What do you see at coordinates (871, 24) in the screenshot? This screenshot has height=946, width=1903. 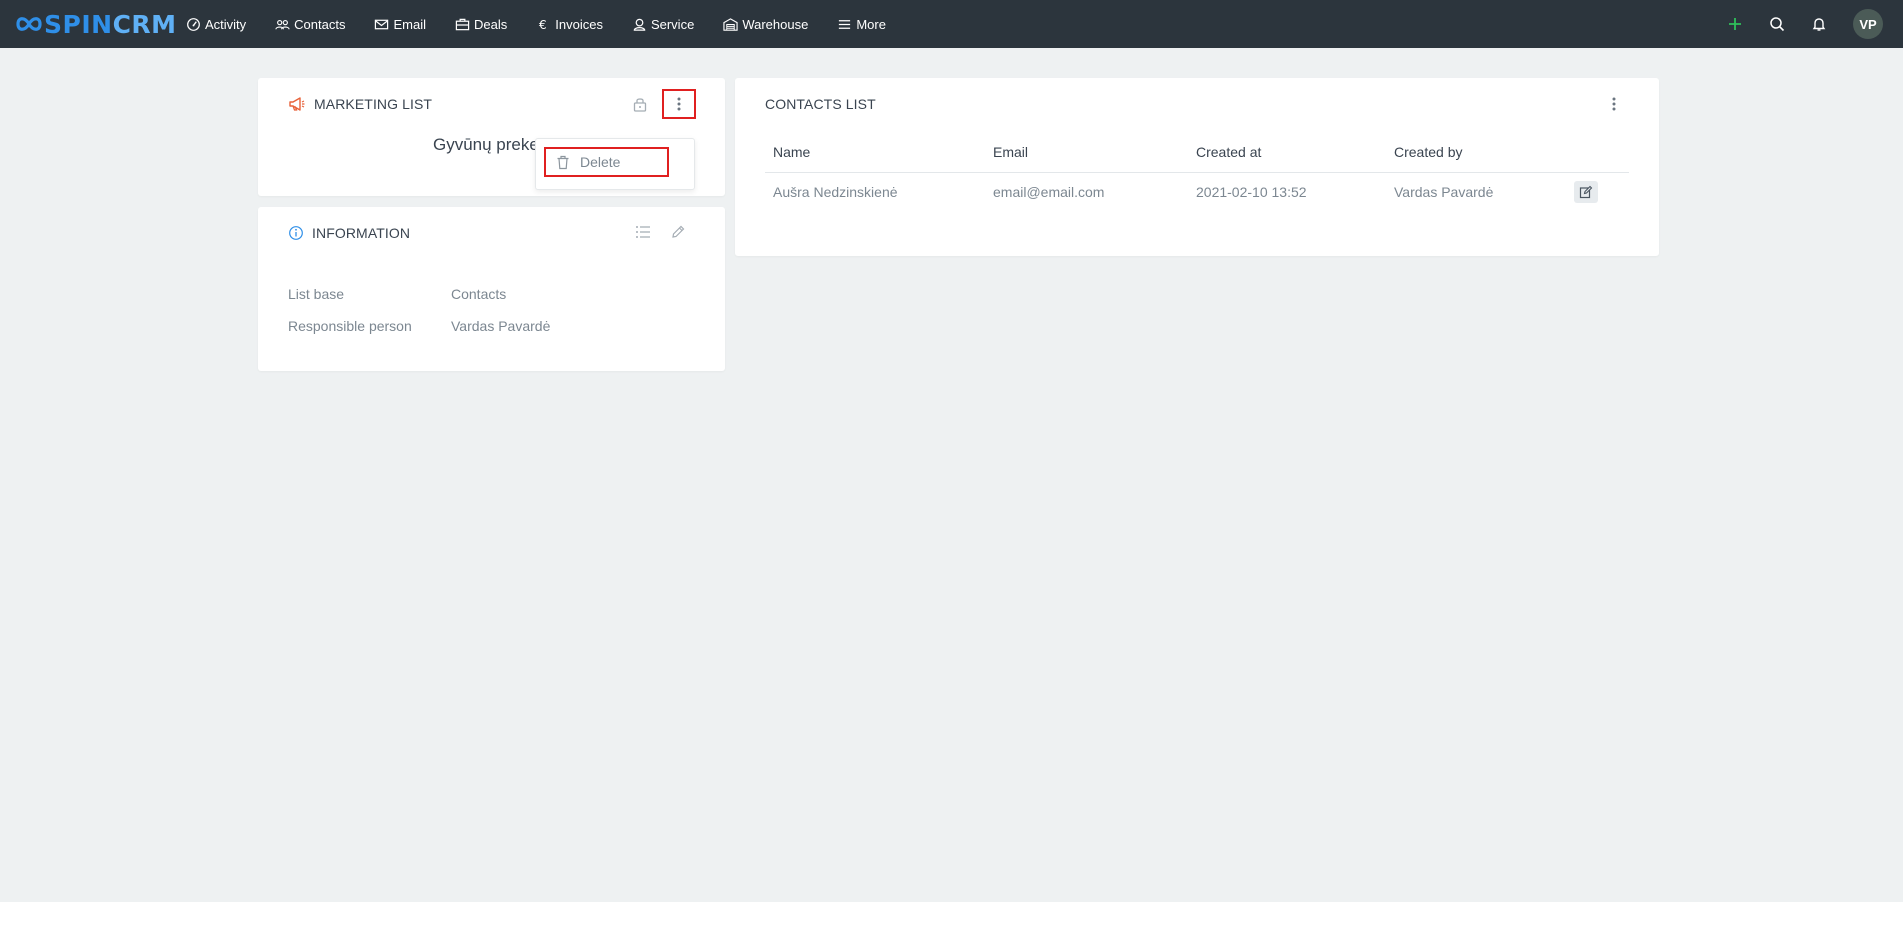 I see `nav-label: More` at bounding box center [871, 24].